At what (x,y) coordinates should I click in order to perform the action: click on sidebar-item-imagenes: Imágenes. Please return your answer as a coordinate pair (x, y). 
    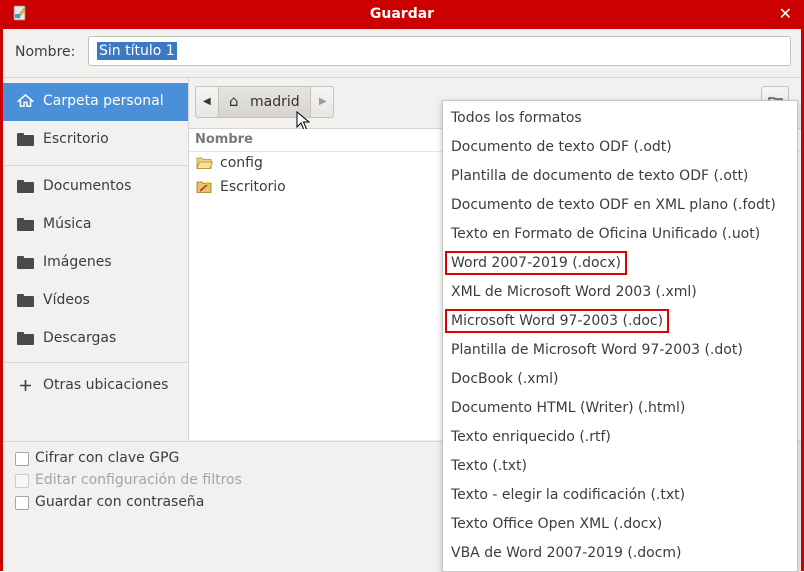
    Looking at the image, I should click on (95, 263).